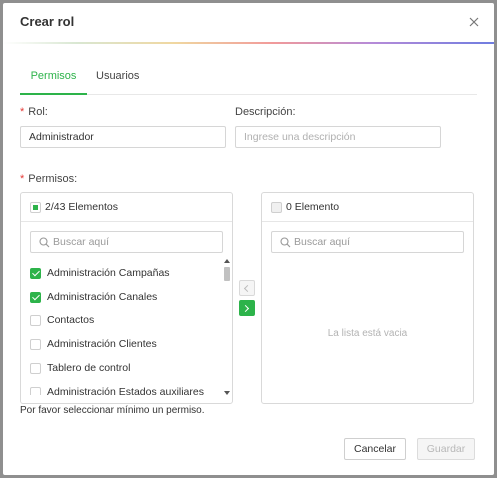 This screenshot has width=497, height=478. What do you see at coordinates (126, 207) in the screenshot?
I see `source-list-header: 2/43 Elementos` at bounding box center [126, 207].